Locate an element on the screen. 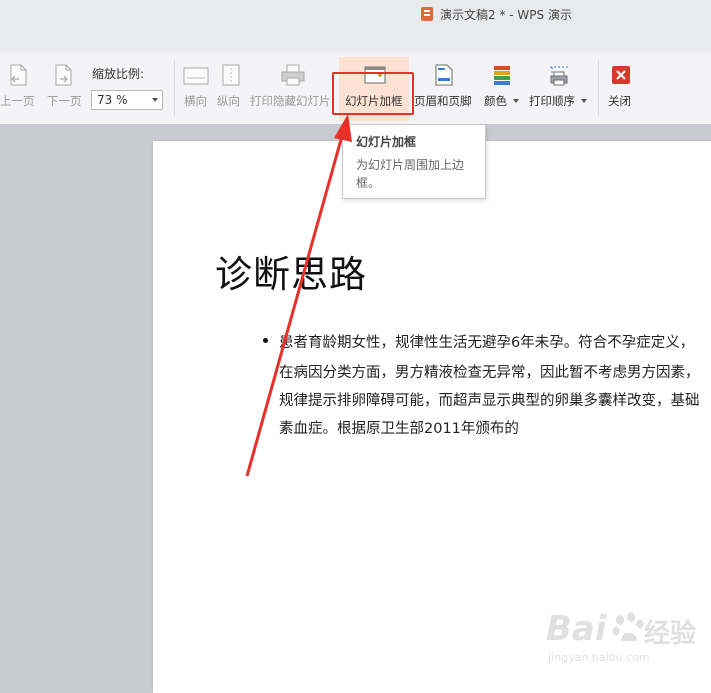 The width and height of the screenshot is (711, 693). watermark-brand: Bai is located at coordinates (576, 629).